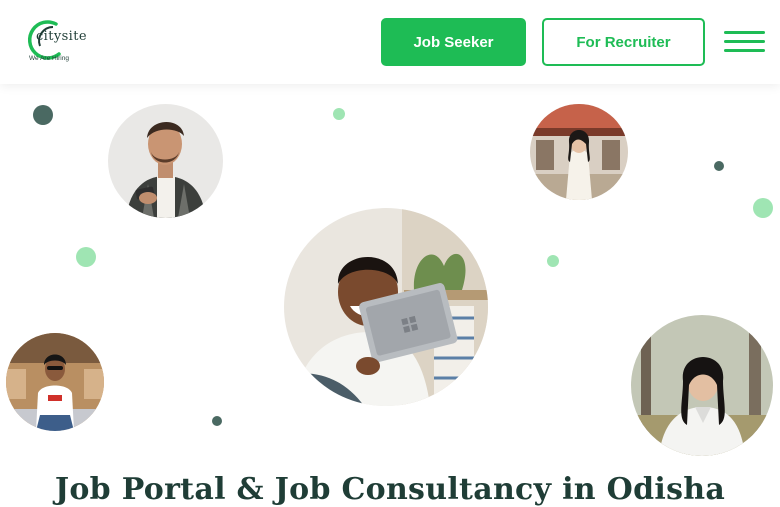 Image resolution: width=780 pixels, height=507 pixels. What do you see at coordinates (49, 58) in the screenshot?
I see `logo-tagline: We Are Hiring` at bounding box center [49, 58].